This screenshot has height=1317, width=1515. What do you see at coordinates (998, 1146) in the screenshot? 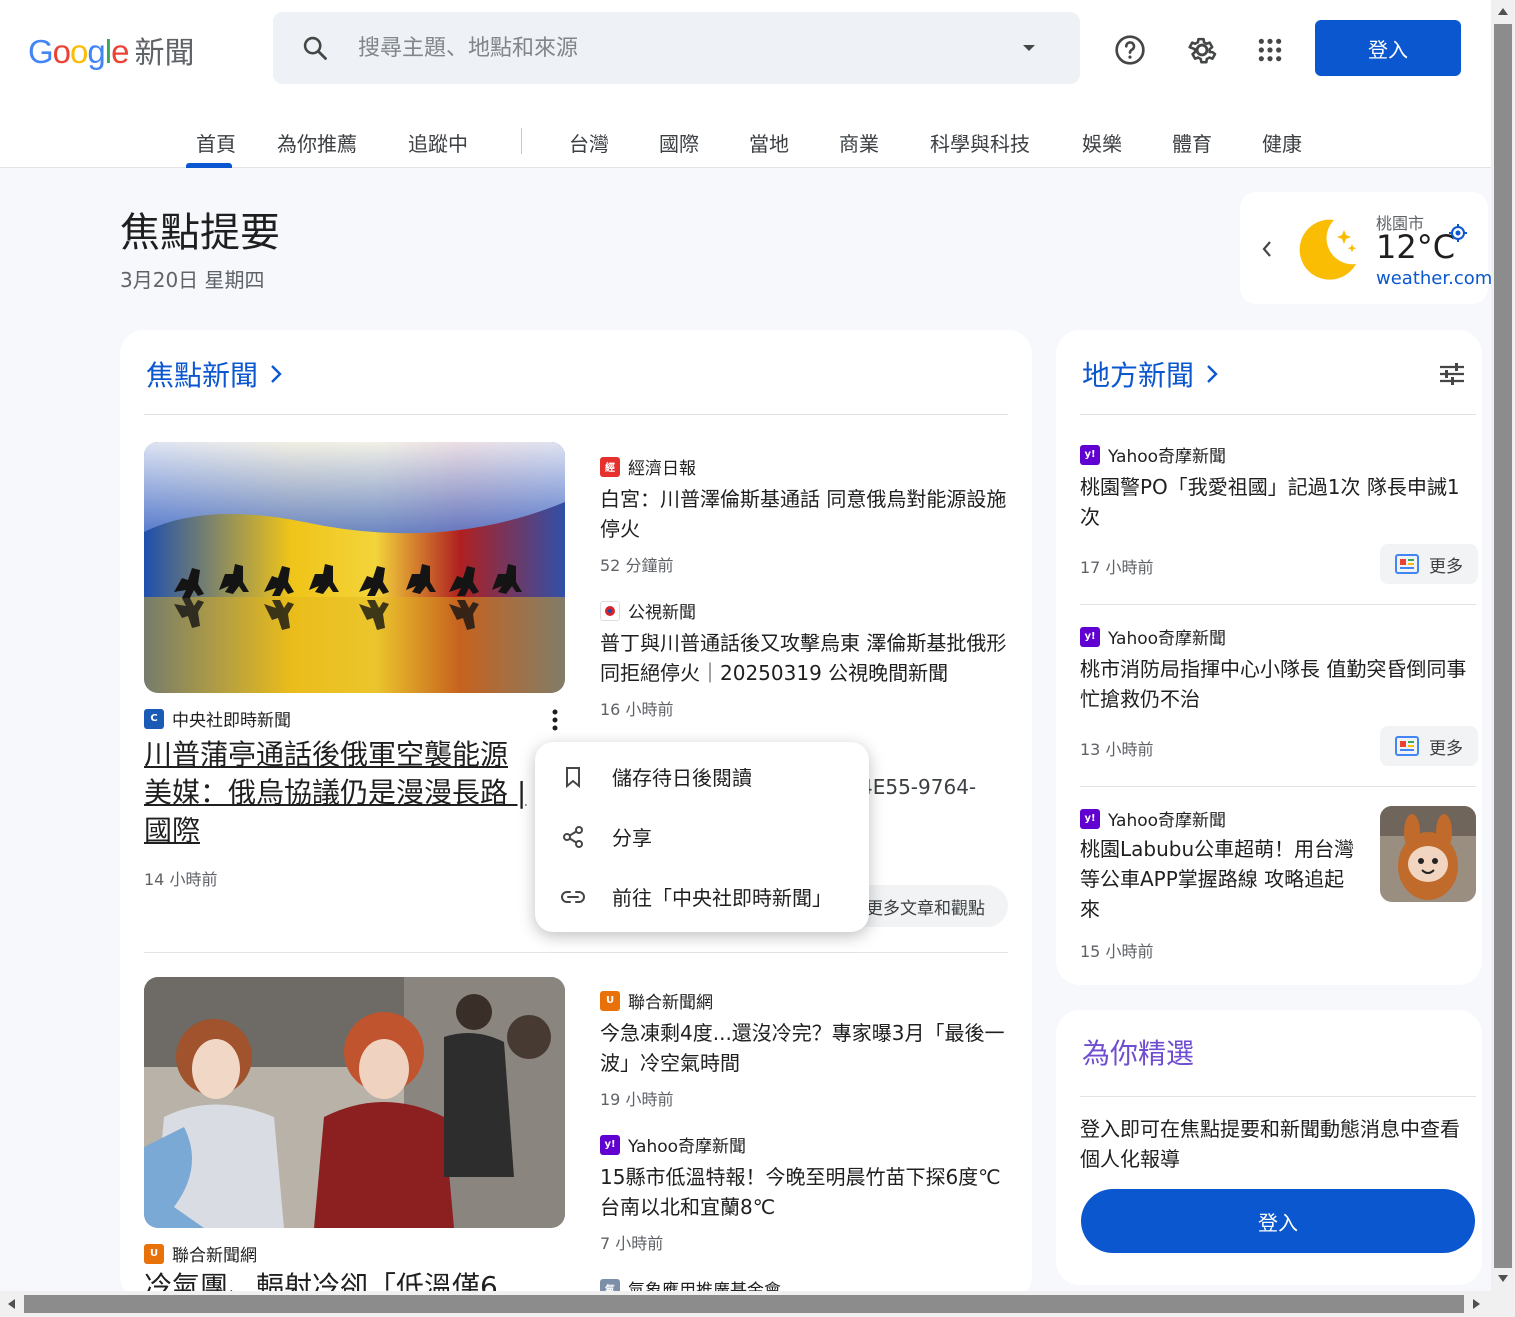
I see `second-side-2-more-options` at bounding box center [998, 1146].